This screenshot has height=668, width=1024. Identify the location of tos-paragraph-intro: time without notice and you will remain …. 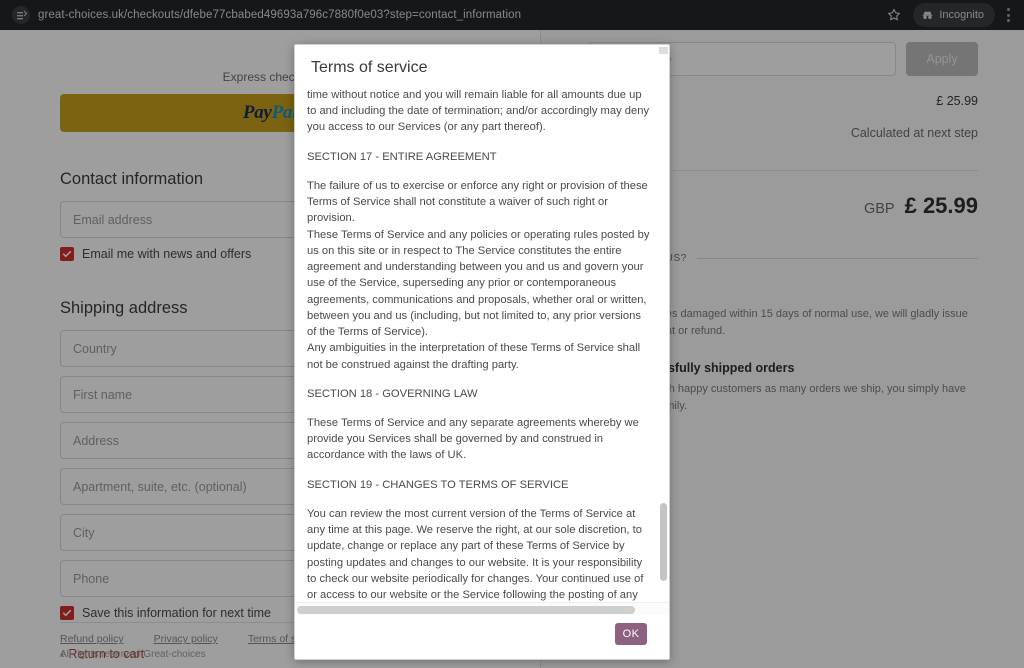
(478, 111).